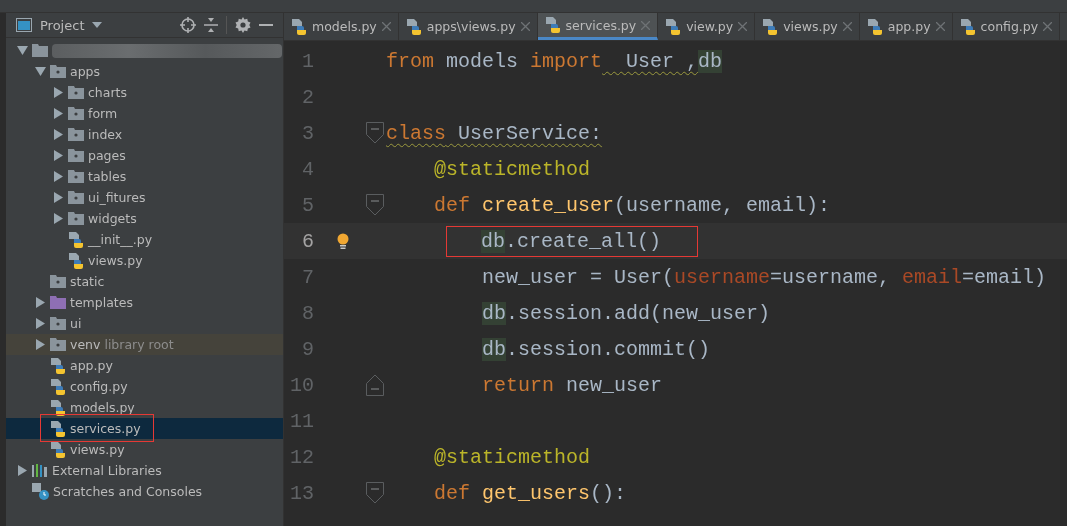 Image resolution: width=1067 pixels, height=526 pixels. What do you see at coordinates (101, 302) in the screenshot?
I see `tree-item-label: templates` at bounding box center [101, 302].